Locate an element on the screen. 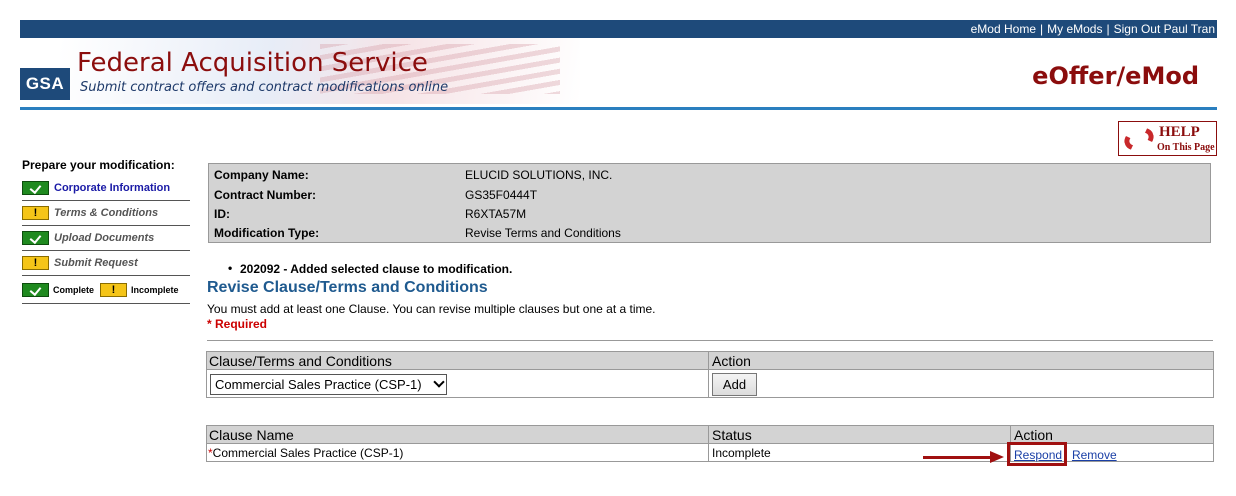 The width and height of the screenshot is (1236, 496). respond-highlight-box is located at coordinates (1037, 454).